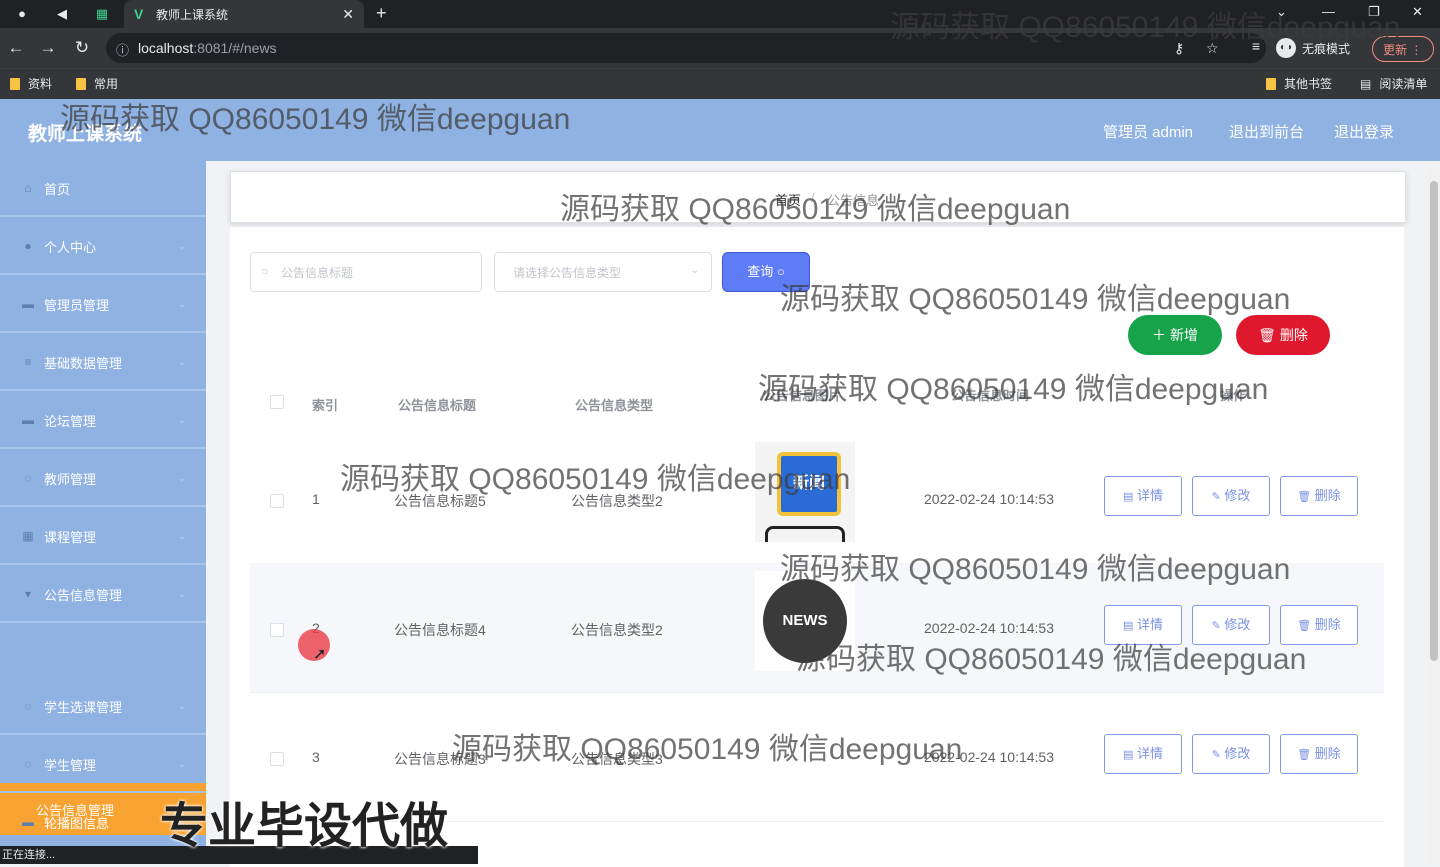 The image size is (1440, 867). Describe the element at coordinates (70, 247) in the screenshot. I see `sidebar-item-label: 个人中心` at that location.